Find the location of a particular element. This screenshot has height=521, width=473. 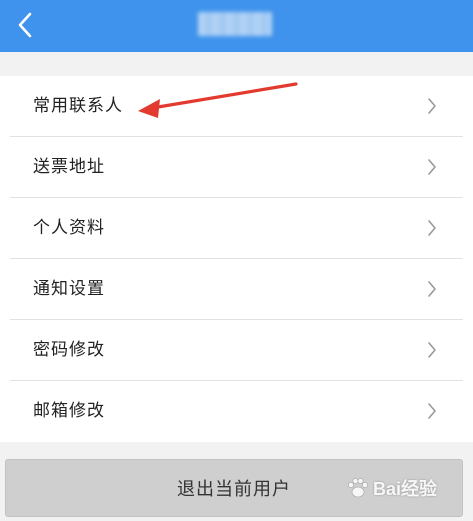

chevron-left-icon is located at coordinates (25, 25).